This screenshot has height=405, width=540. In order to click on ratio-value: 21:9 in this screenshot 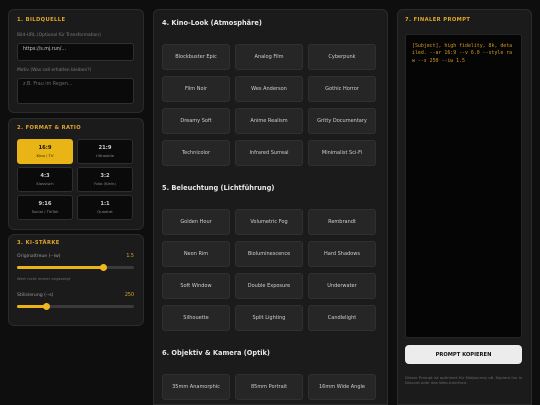, I will do `click(105, 148)`.